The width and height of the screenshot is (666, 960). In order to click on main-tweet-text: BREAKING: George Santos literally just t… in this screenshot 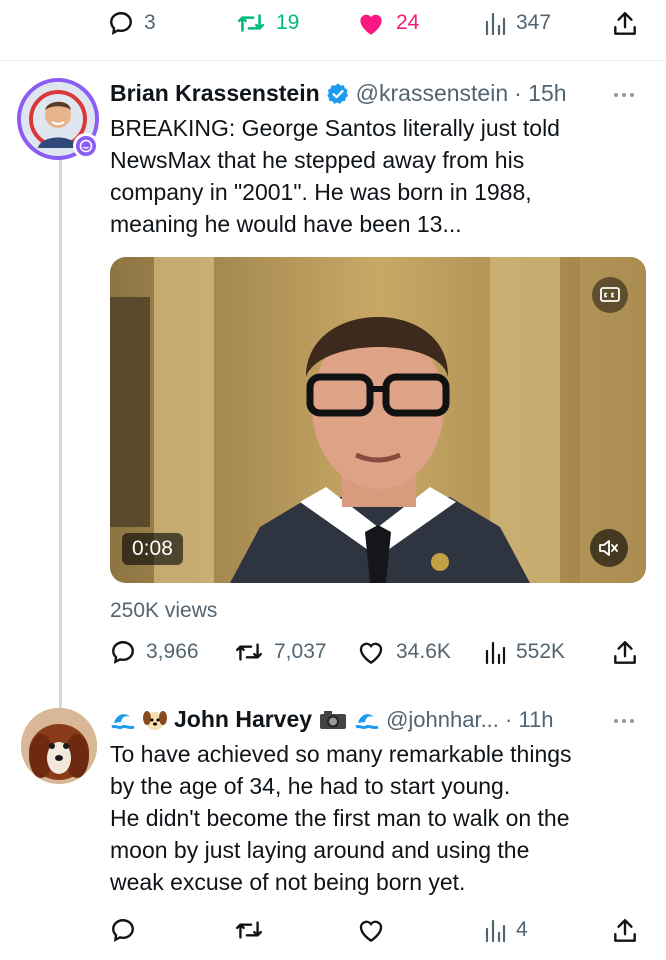, I will do `click(380, 176)`.